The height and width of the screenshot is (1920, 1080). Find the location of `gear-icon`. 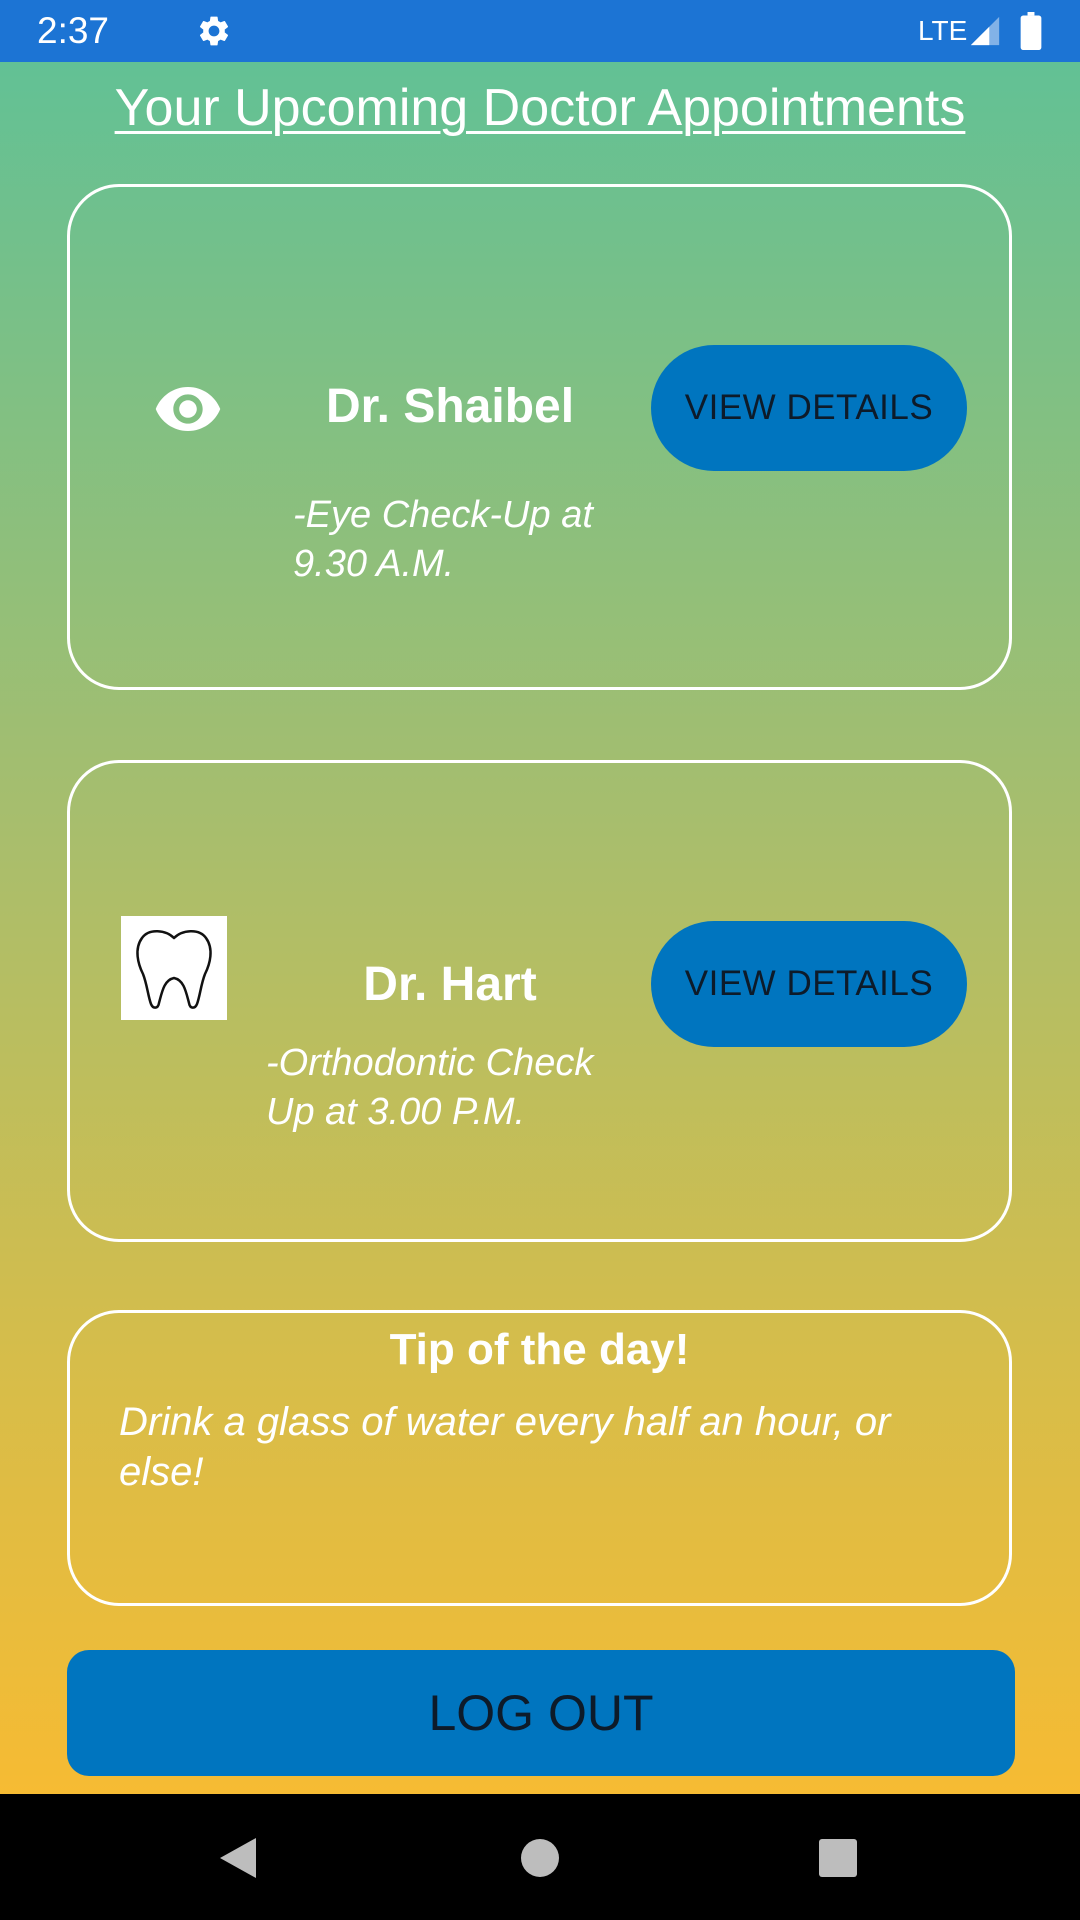

gear-icon is located at coordinates (214, 31).